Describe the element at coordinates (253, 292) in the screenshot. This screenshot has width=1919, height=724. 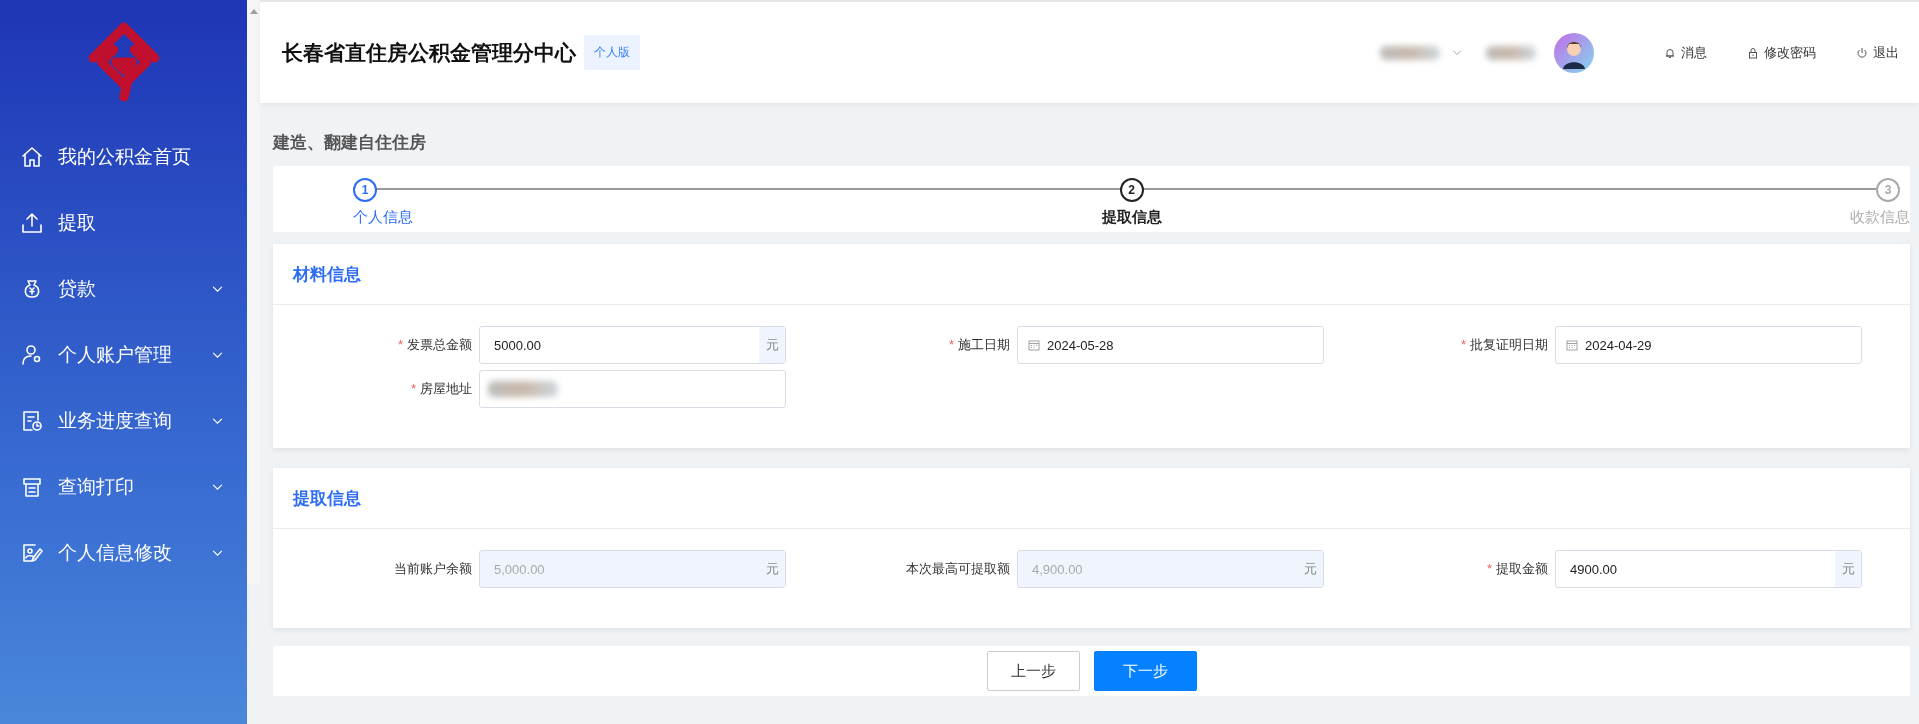
I see `scrollbar` at that location.